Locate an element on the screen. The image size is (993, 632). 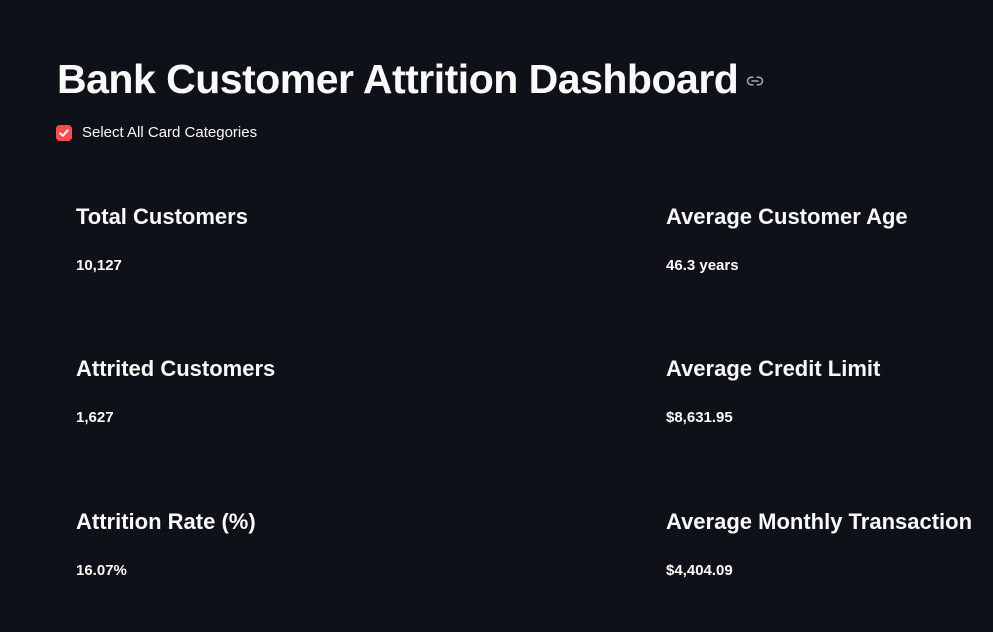
metric-value: 16.07% is located at coordinates (101, 570).